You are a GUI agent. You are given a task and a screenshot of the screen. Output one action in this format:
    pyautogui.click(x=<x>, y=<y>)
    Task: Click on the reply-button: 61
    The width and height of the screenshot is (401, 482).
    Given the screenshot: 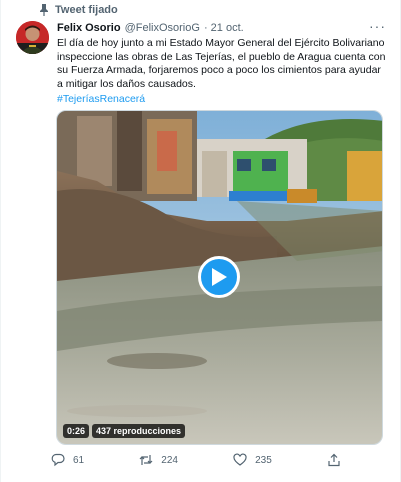 What is the action you would take?
    pyautogui.click(x=67, y=460)
    